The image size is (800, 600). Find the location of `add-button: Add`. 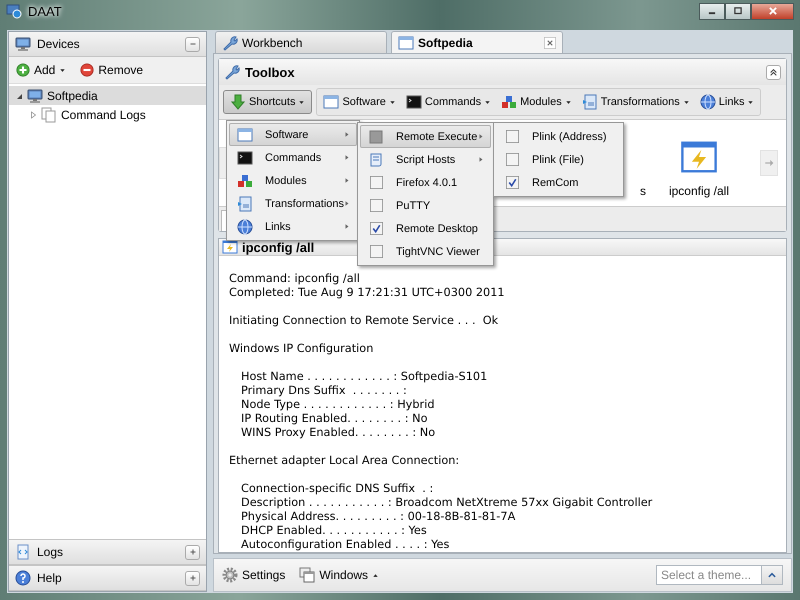

add-button: Add is located at coordinates (41, 70).